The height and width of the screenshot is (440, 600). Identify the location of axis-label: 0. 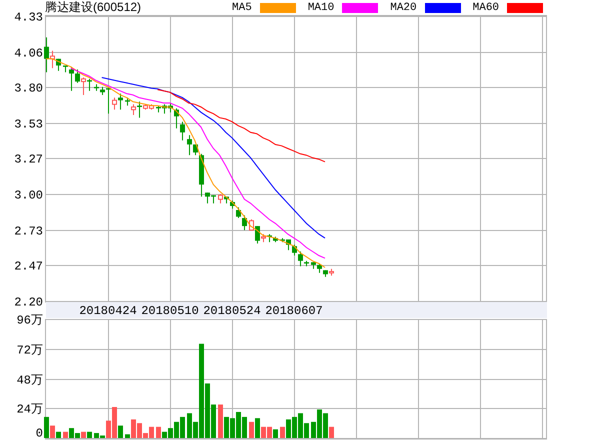
(39, 433).